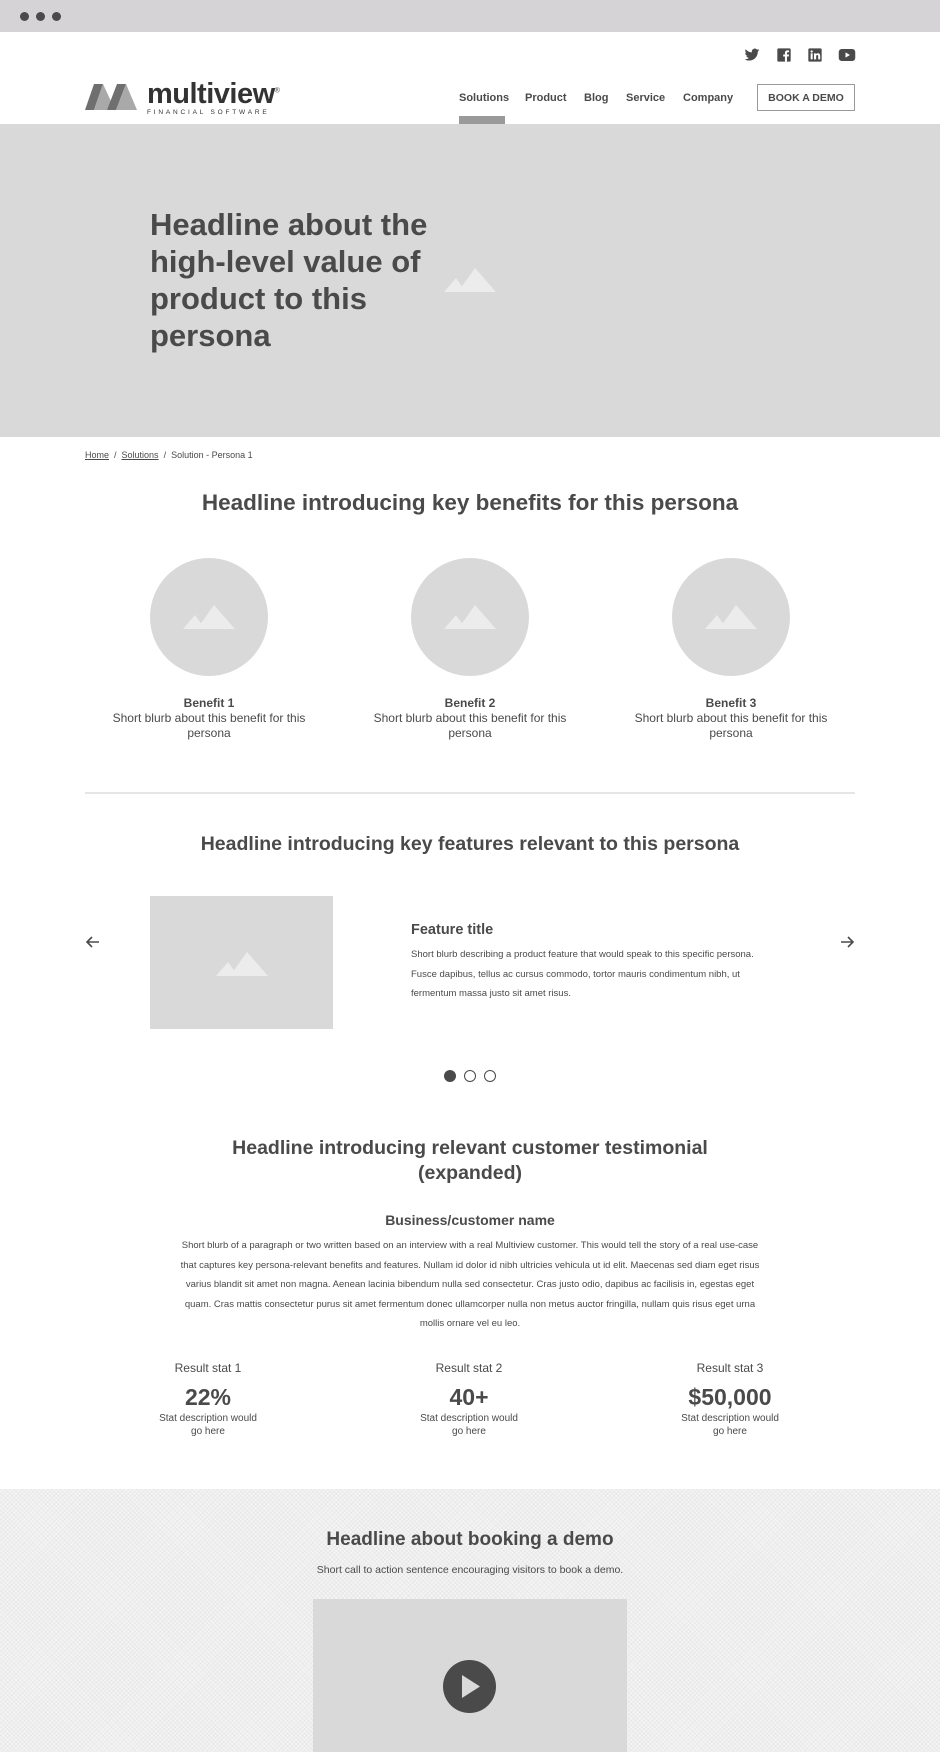  I want to click on play-button, so click(469, 1686).